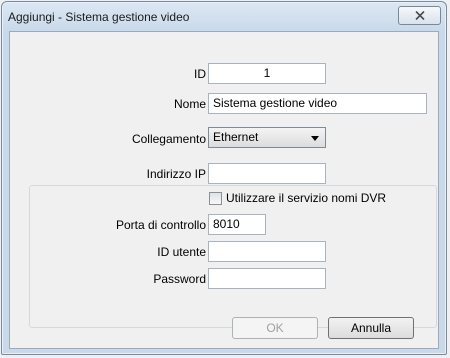 The width and height of the screenshot is (450, 358). What do you see at coordinates (267, 251) in the screenshot?
I see `user-id-field` at bounding box center [267, 251].